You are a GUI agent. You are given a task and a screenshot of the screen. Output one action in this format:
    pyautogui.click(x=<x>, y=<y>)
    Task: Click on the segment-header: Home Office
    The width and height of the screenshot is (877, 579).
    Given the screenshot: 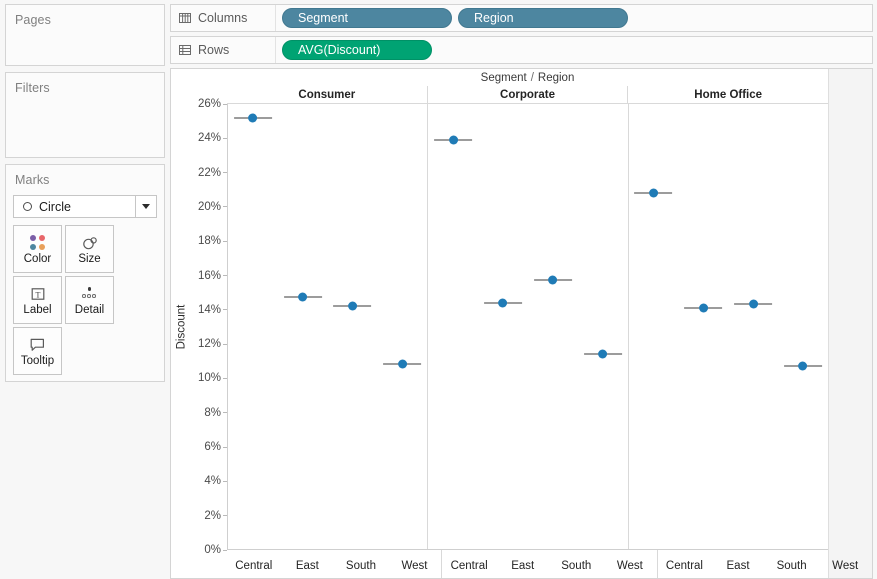 What is the action you would take?
    pyautogui.click(x=727, y=94)
    